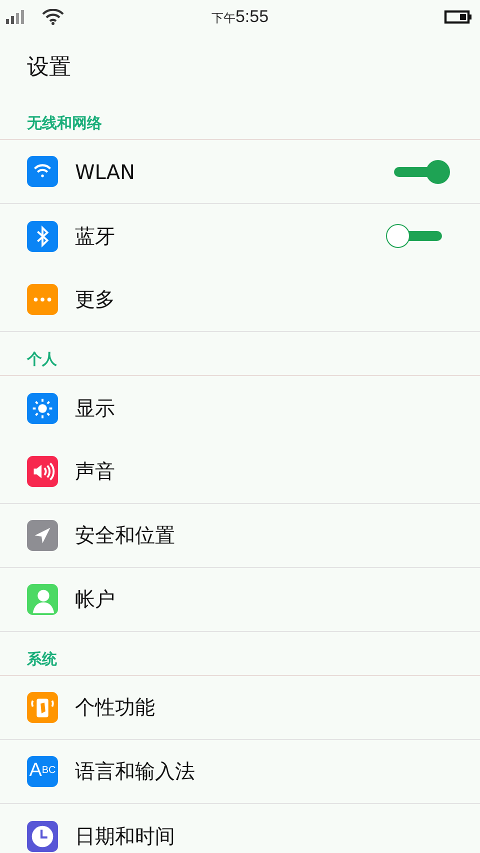 The height and width of the screenshot is (853, 480). Describe the element at coordinates (458, 17) in the screenshot. I see `battery-icon` at that location.